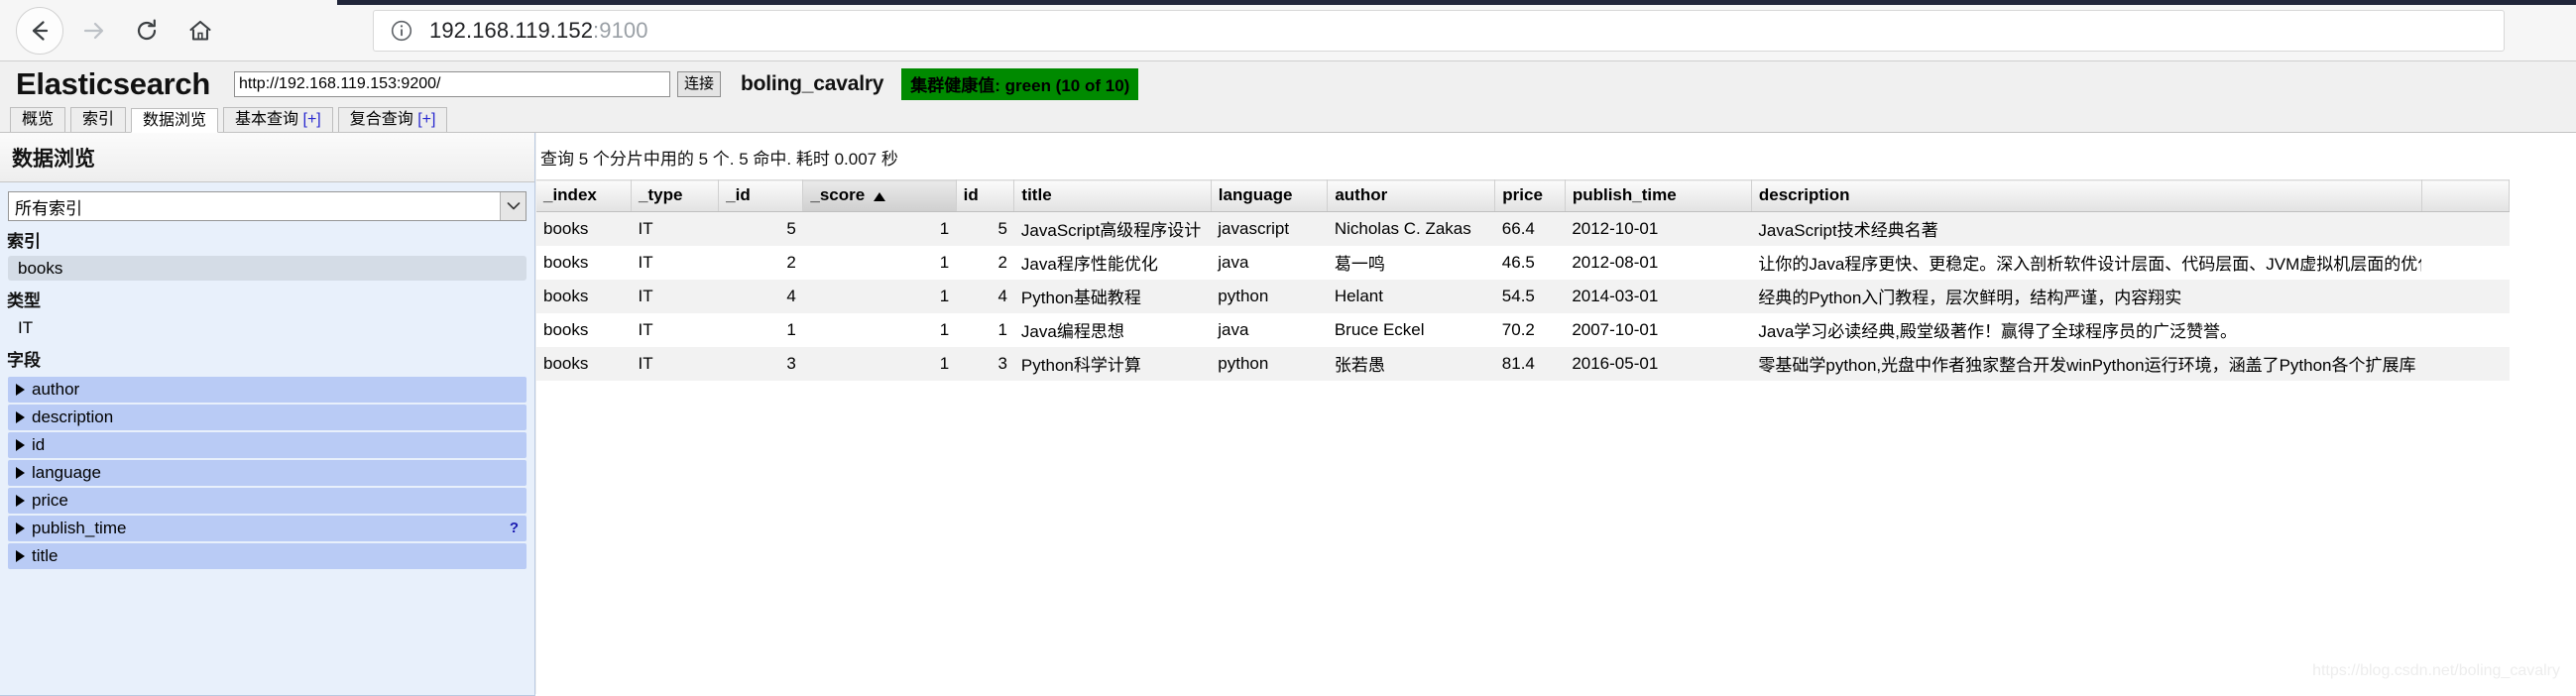 The width and height of the screenshot is (2576, 696). I want to click on field-label: publish_time, so click(80, 528).